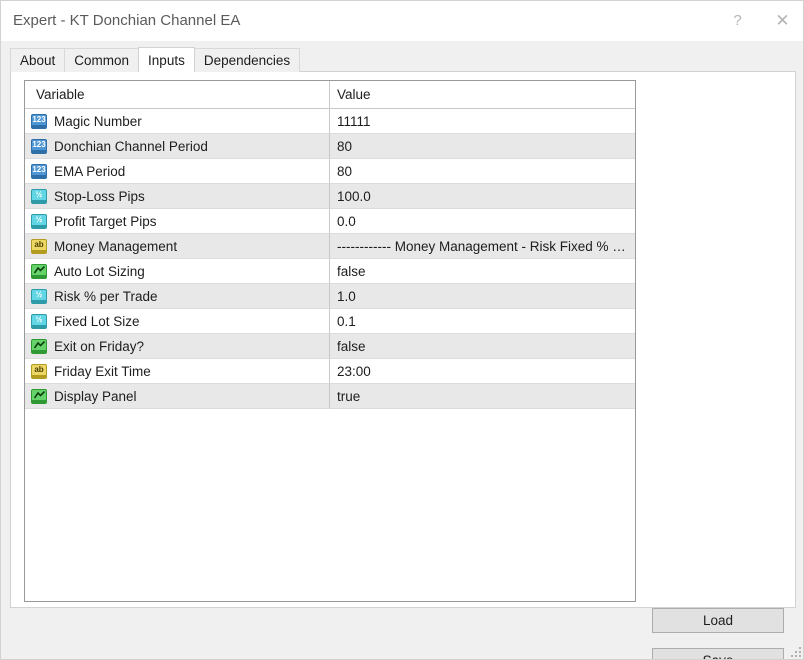 This screenshot has height=660, width=804. What do you see at coordinates (127, 20) in the screenshot?
I see `window-title: Expert - KT Donchian Channel EA` at bounding box center [127, 20].